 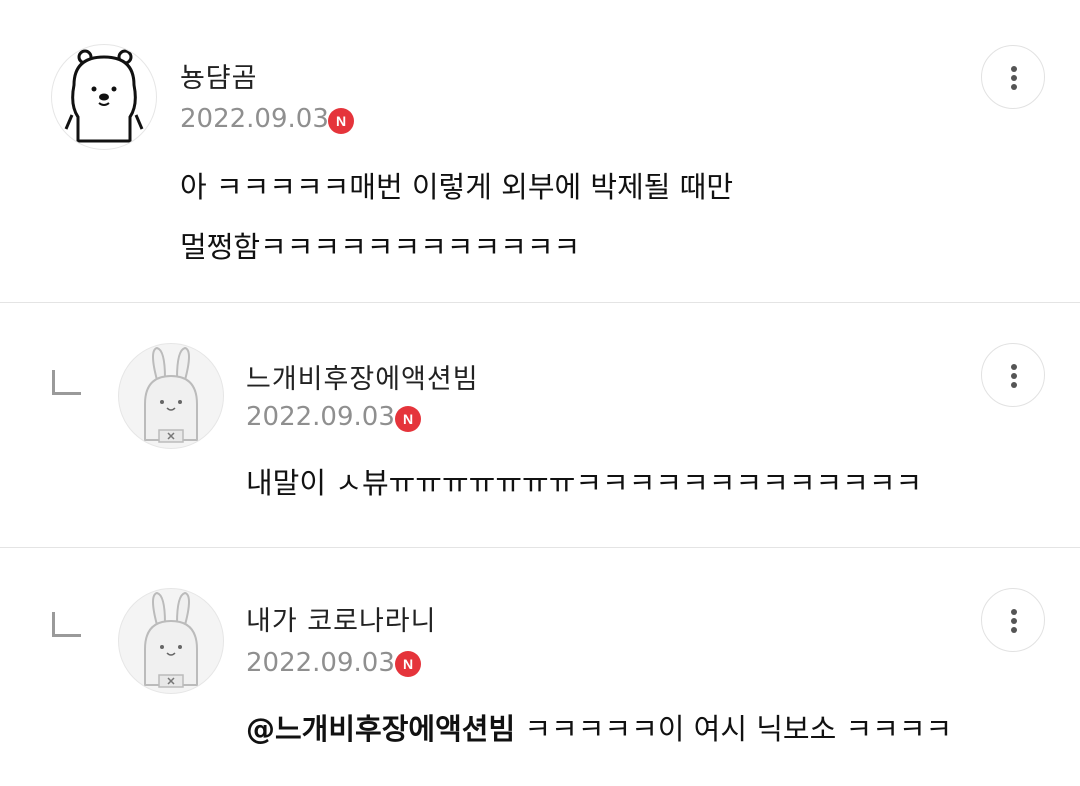 I want to click on comment-text: 내말이 ㅅ뷰ㅠㅠㅠㅠㅠㅠㅠㅋㅋㅋㅋㅋㅋㅋㅋㅋㅋㅋㅋㅋ, so click(x=584, y=483).